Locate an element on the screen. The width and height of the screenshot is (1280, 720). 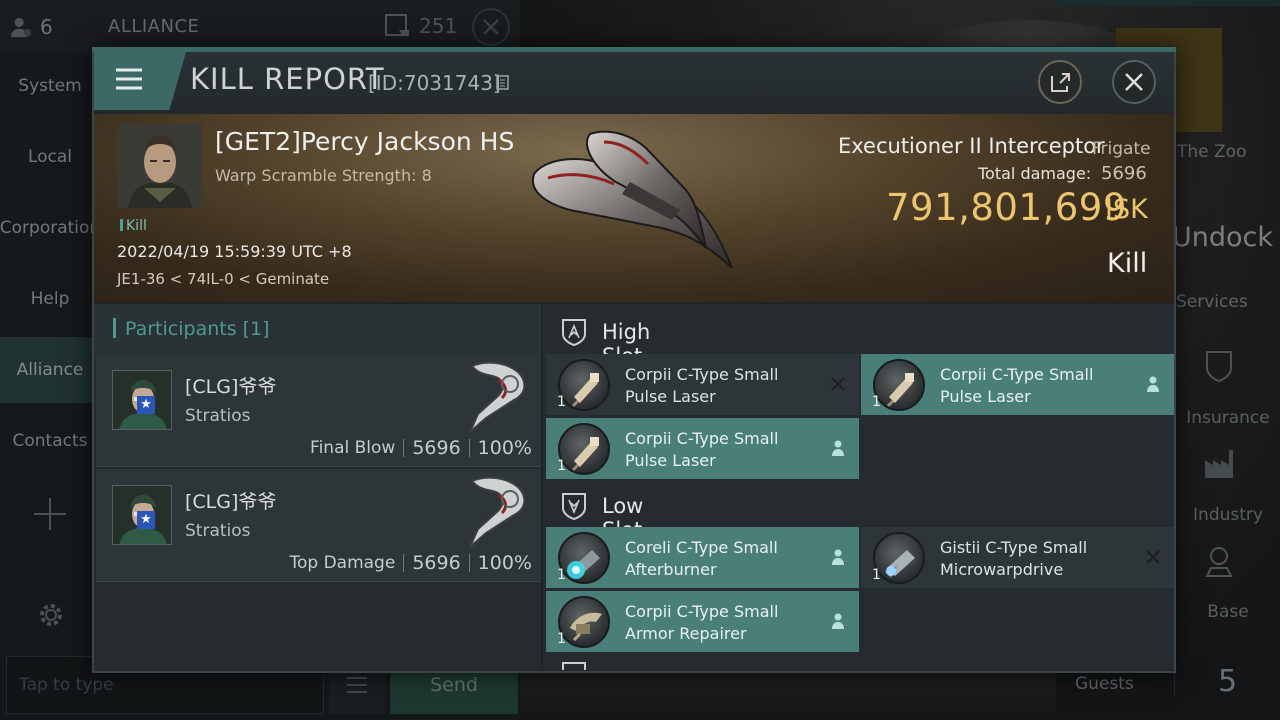
warp-scramble-strength: Warp Scramble Strength: 8 is located at coordinates (323, 175).